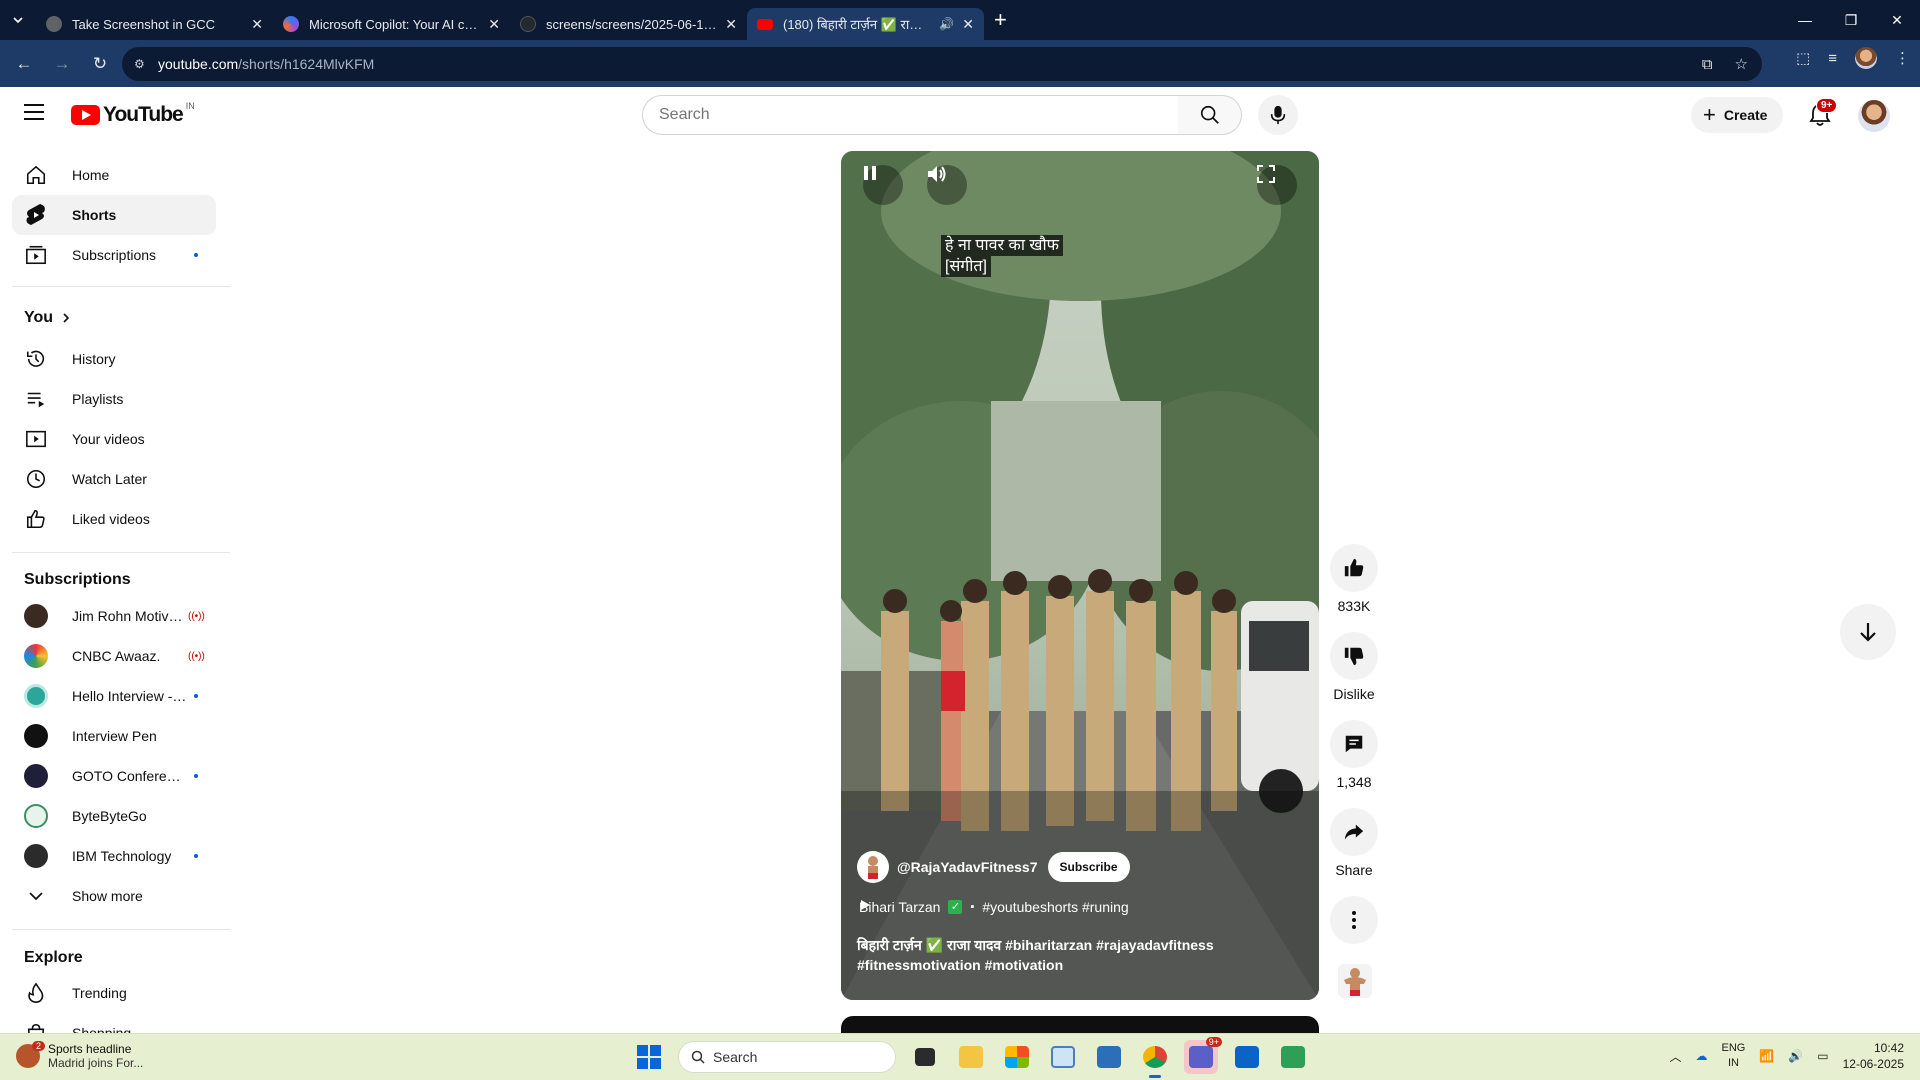 This screenshot has height=1080, width=1920. Describe the element at coordinates (114, 993) in the screenshot. I see `sidebar-item-trending: Trending` at that location.